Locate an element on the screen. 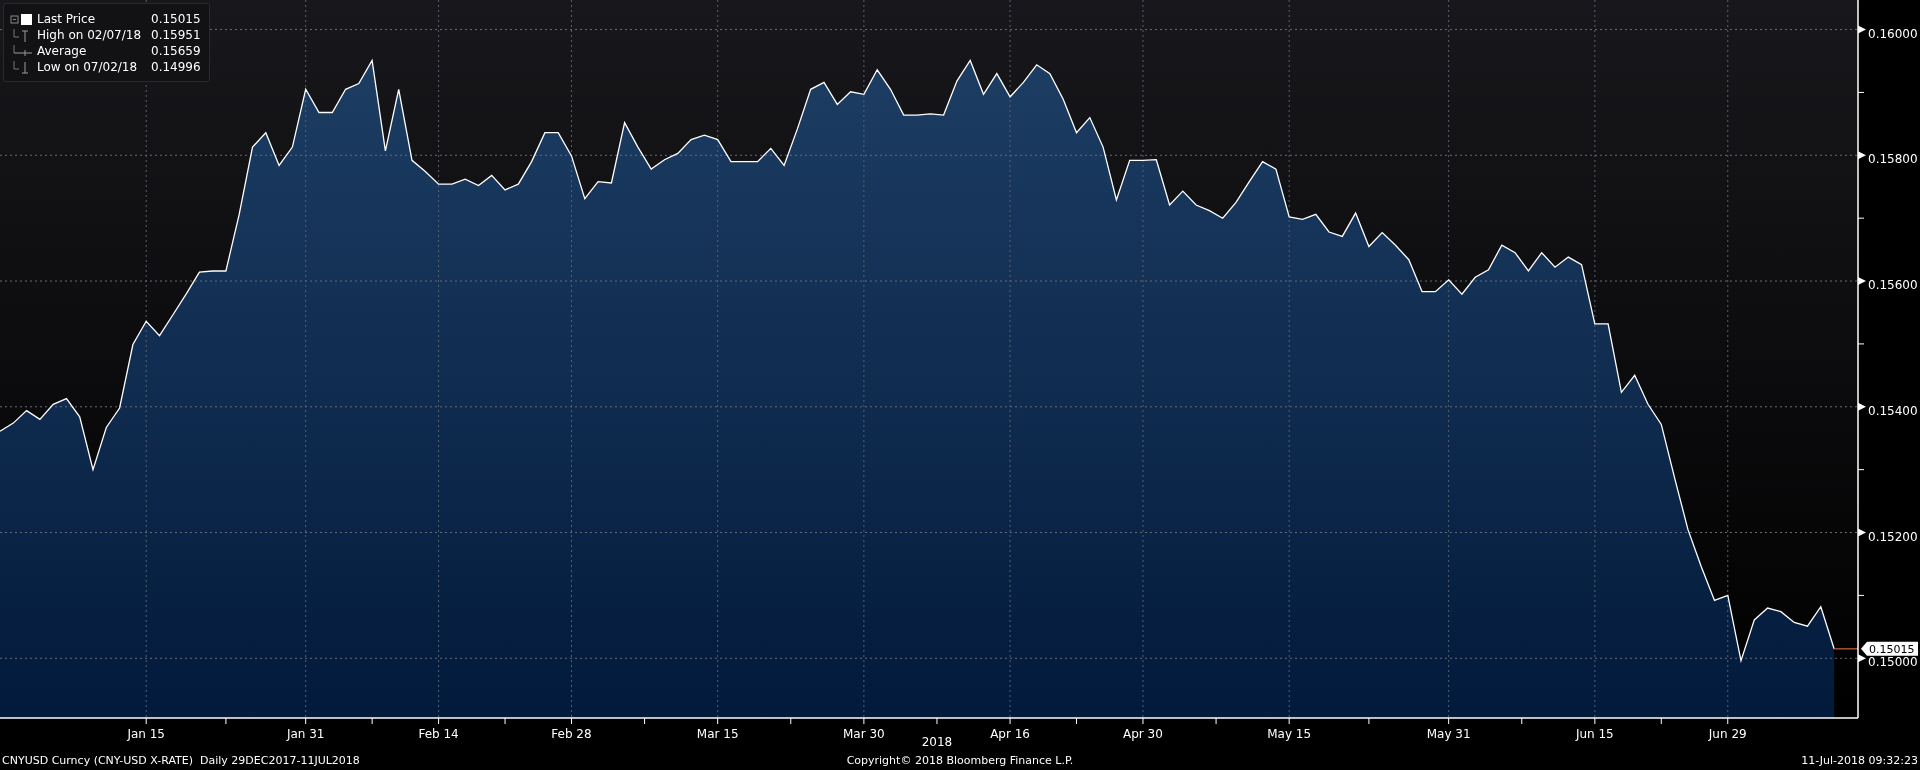 The height and width of the screenshot is (770, 1920). x-axis-label: May 31 is located at coordinates (1448, 734).